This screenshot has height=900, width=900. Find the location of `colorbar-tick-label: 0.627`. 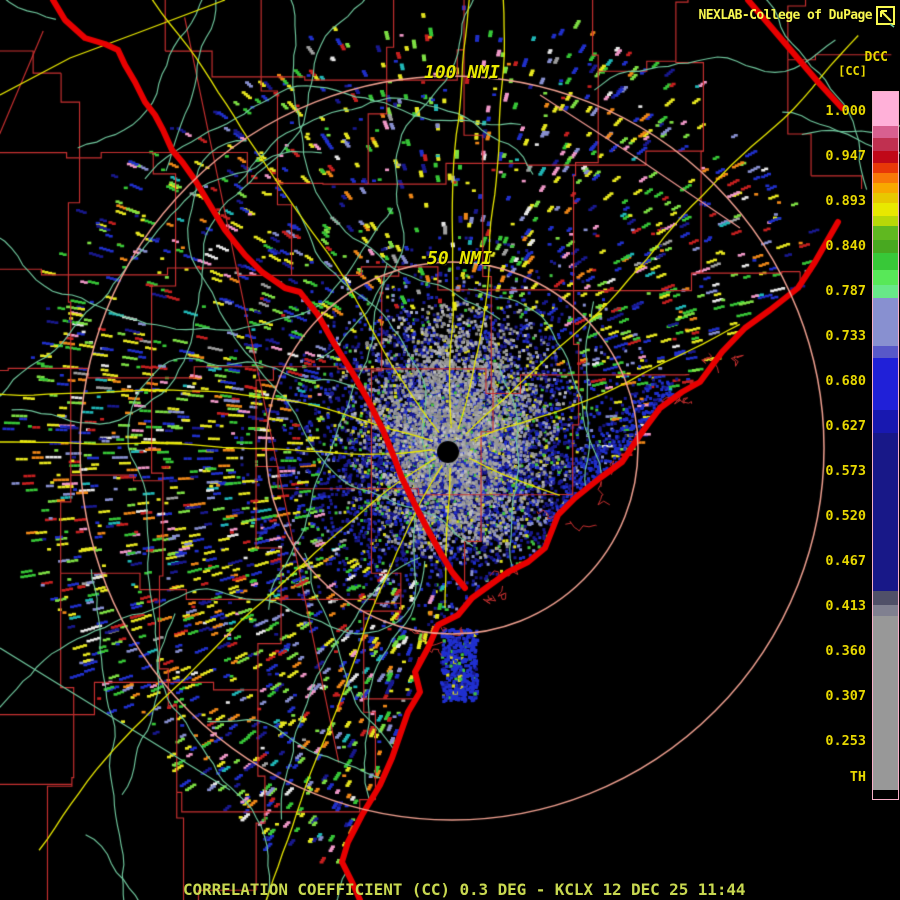

colorbar-tick-label: 0.627 is located at coordinates (845, 426).